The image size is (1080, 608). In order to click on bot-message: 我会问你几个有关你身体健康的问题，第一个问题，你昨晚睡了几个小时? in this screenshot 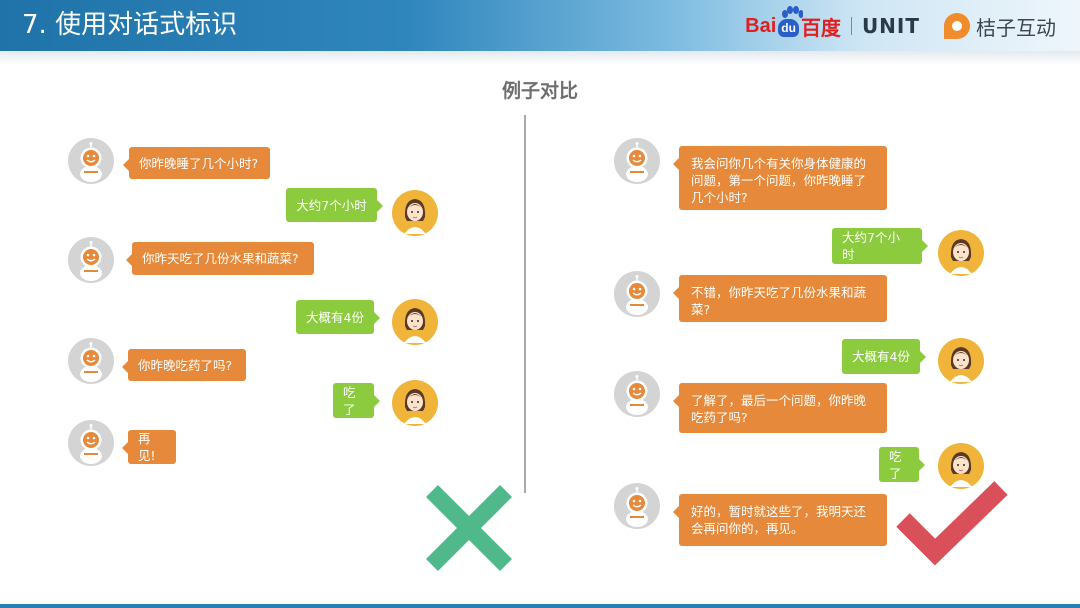, I will do `click(780, 178)`.